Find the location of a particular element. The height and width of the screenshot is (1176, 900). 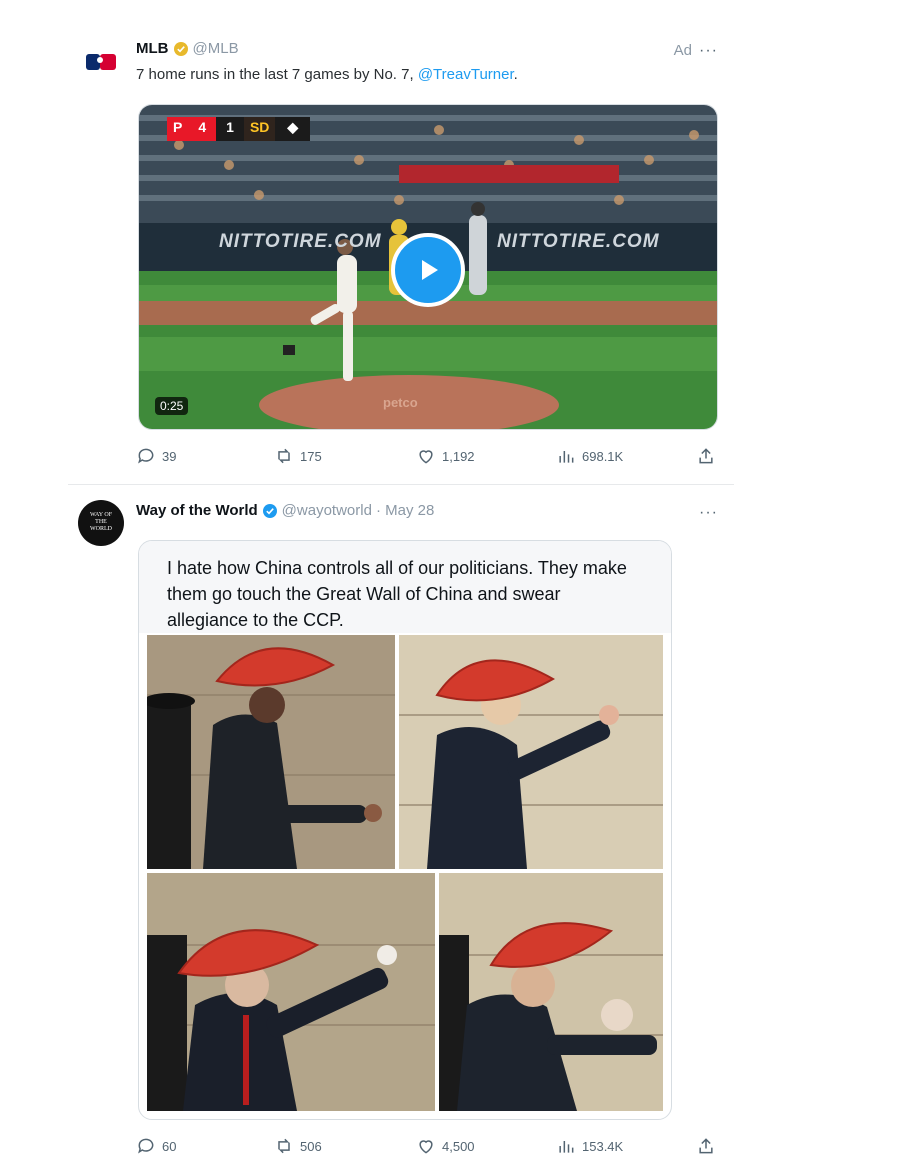

mound-text: petco is located at coordinates (400, 402).